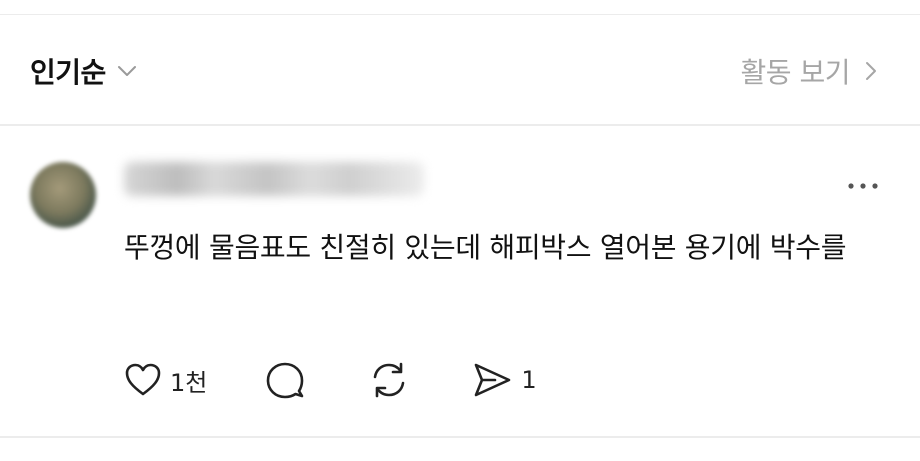 Image resolution: width=920 pixels, height=461 pixels. I want to click on comment-bubble-icon, so click(285, 380).